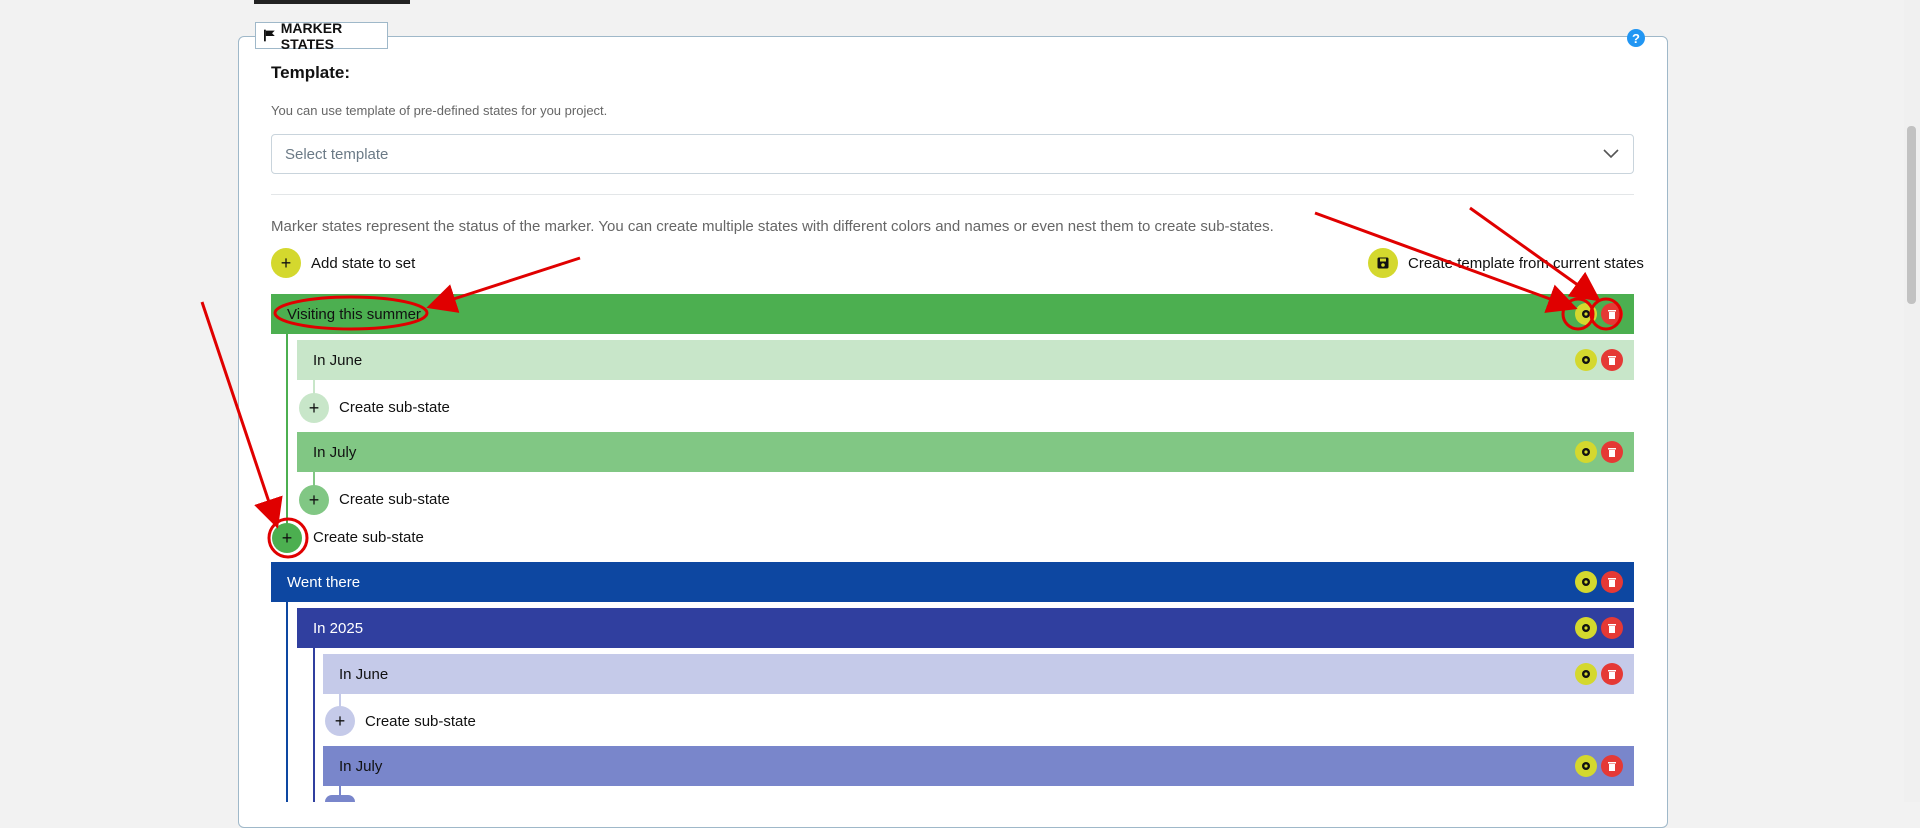  What do you see at coordinates (340, 798) in the screenshot?
I see `create-sub-state-button` at bounding box center [340, 798].